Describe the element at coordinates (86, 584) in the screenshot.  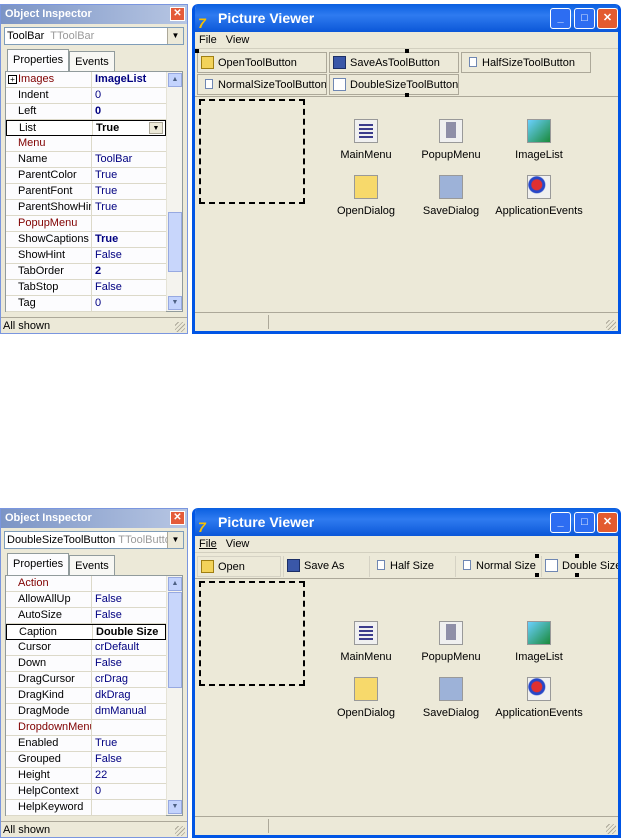
I see `property-row: Action` at that location.